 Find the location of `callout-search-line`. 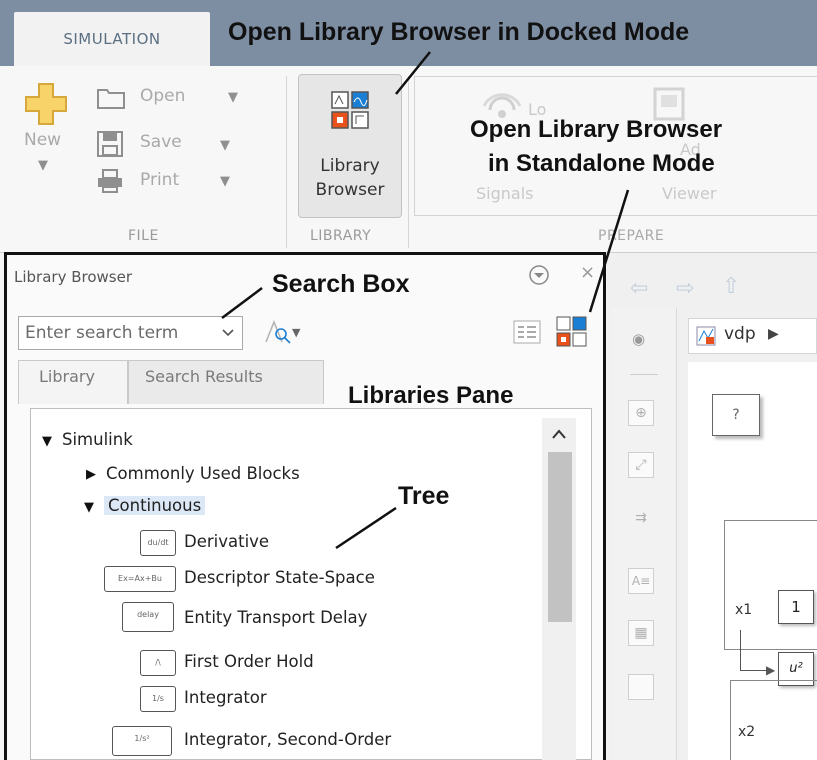

callout-search-line is located at coordinates (242, 303).